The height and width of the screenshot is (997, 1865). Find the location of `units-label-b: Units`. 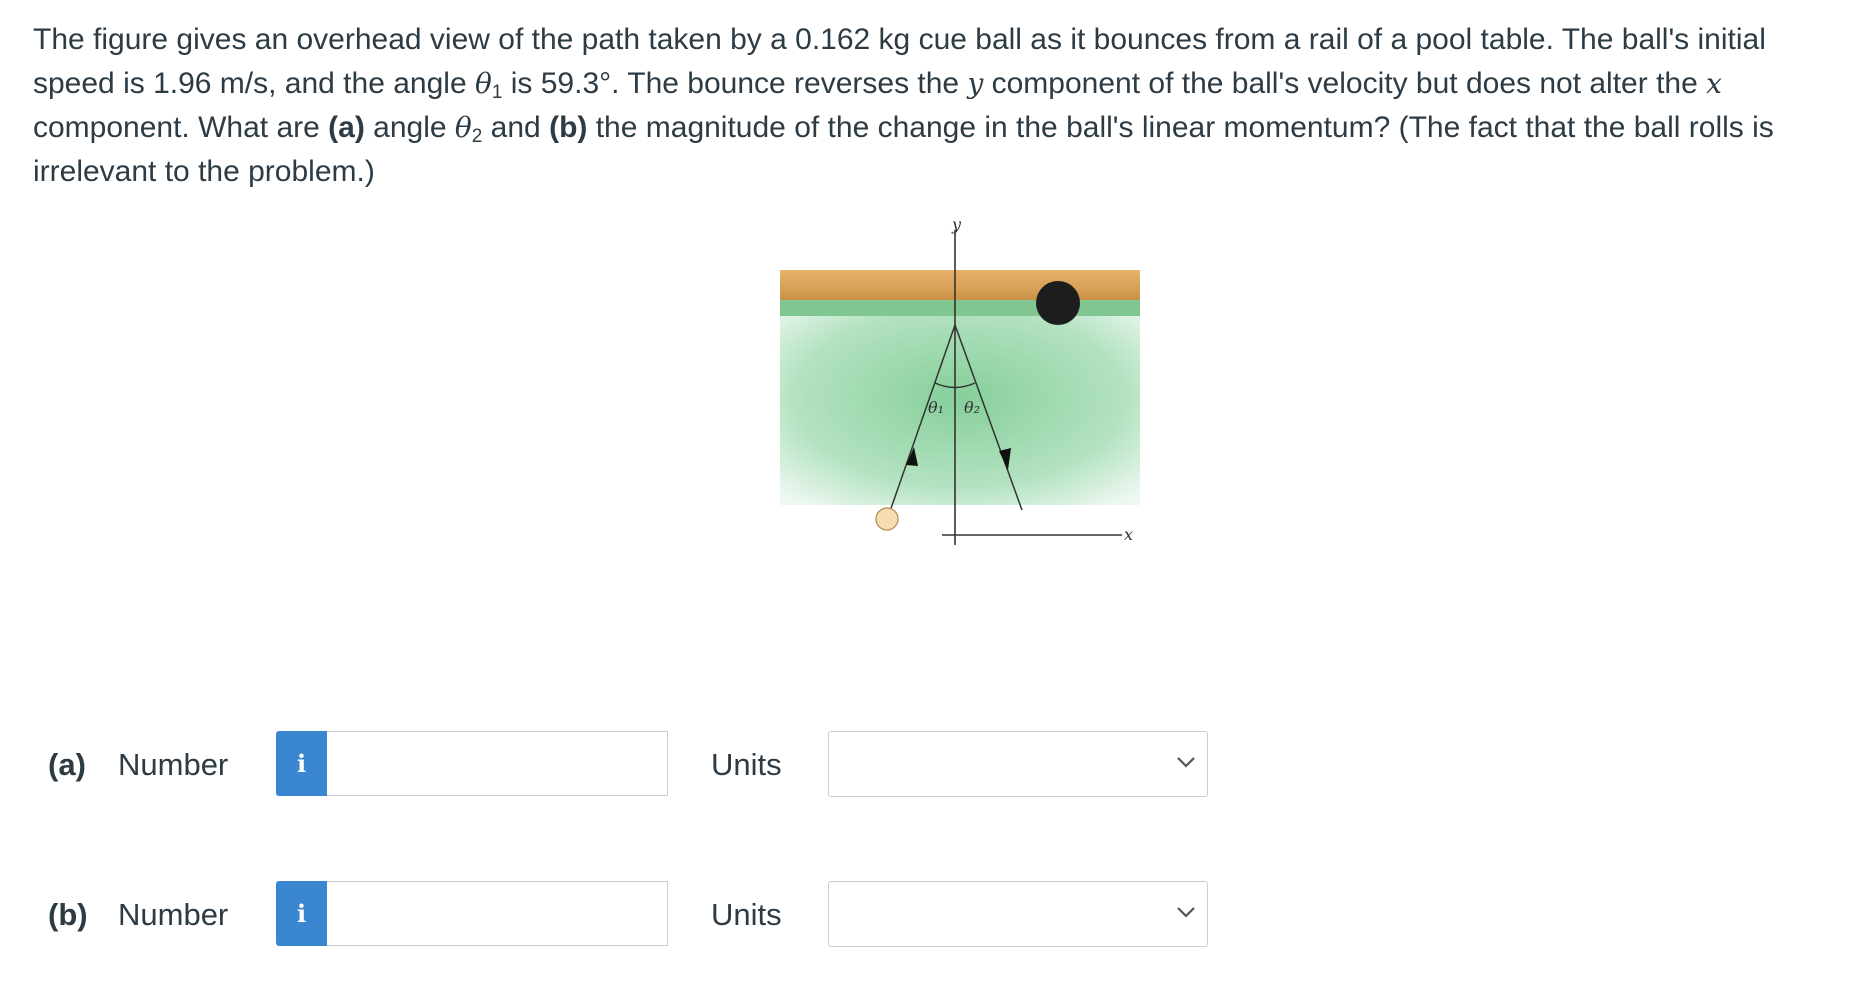

units-label-b: Units is located at coordinates (746, 914).